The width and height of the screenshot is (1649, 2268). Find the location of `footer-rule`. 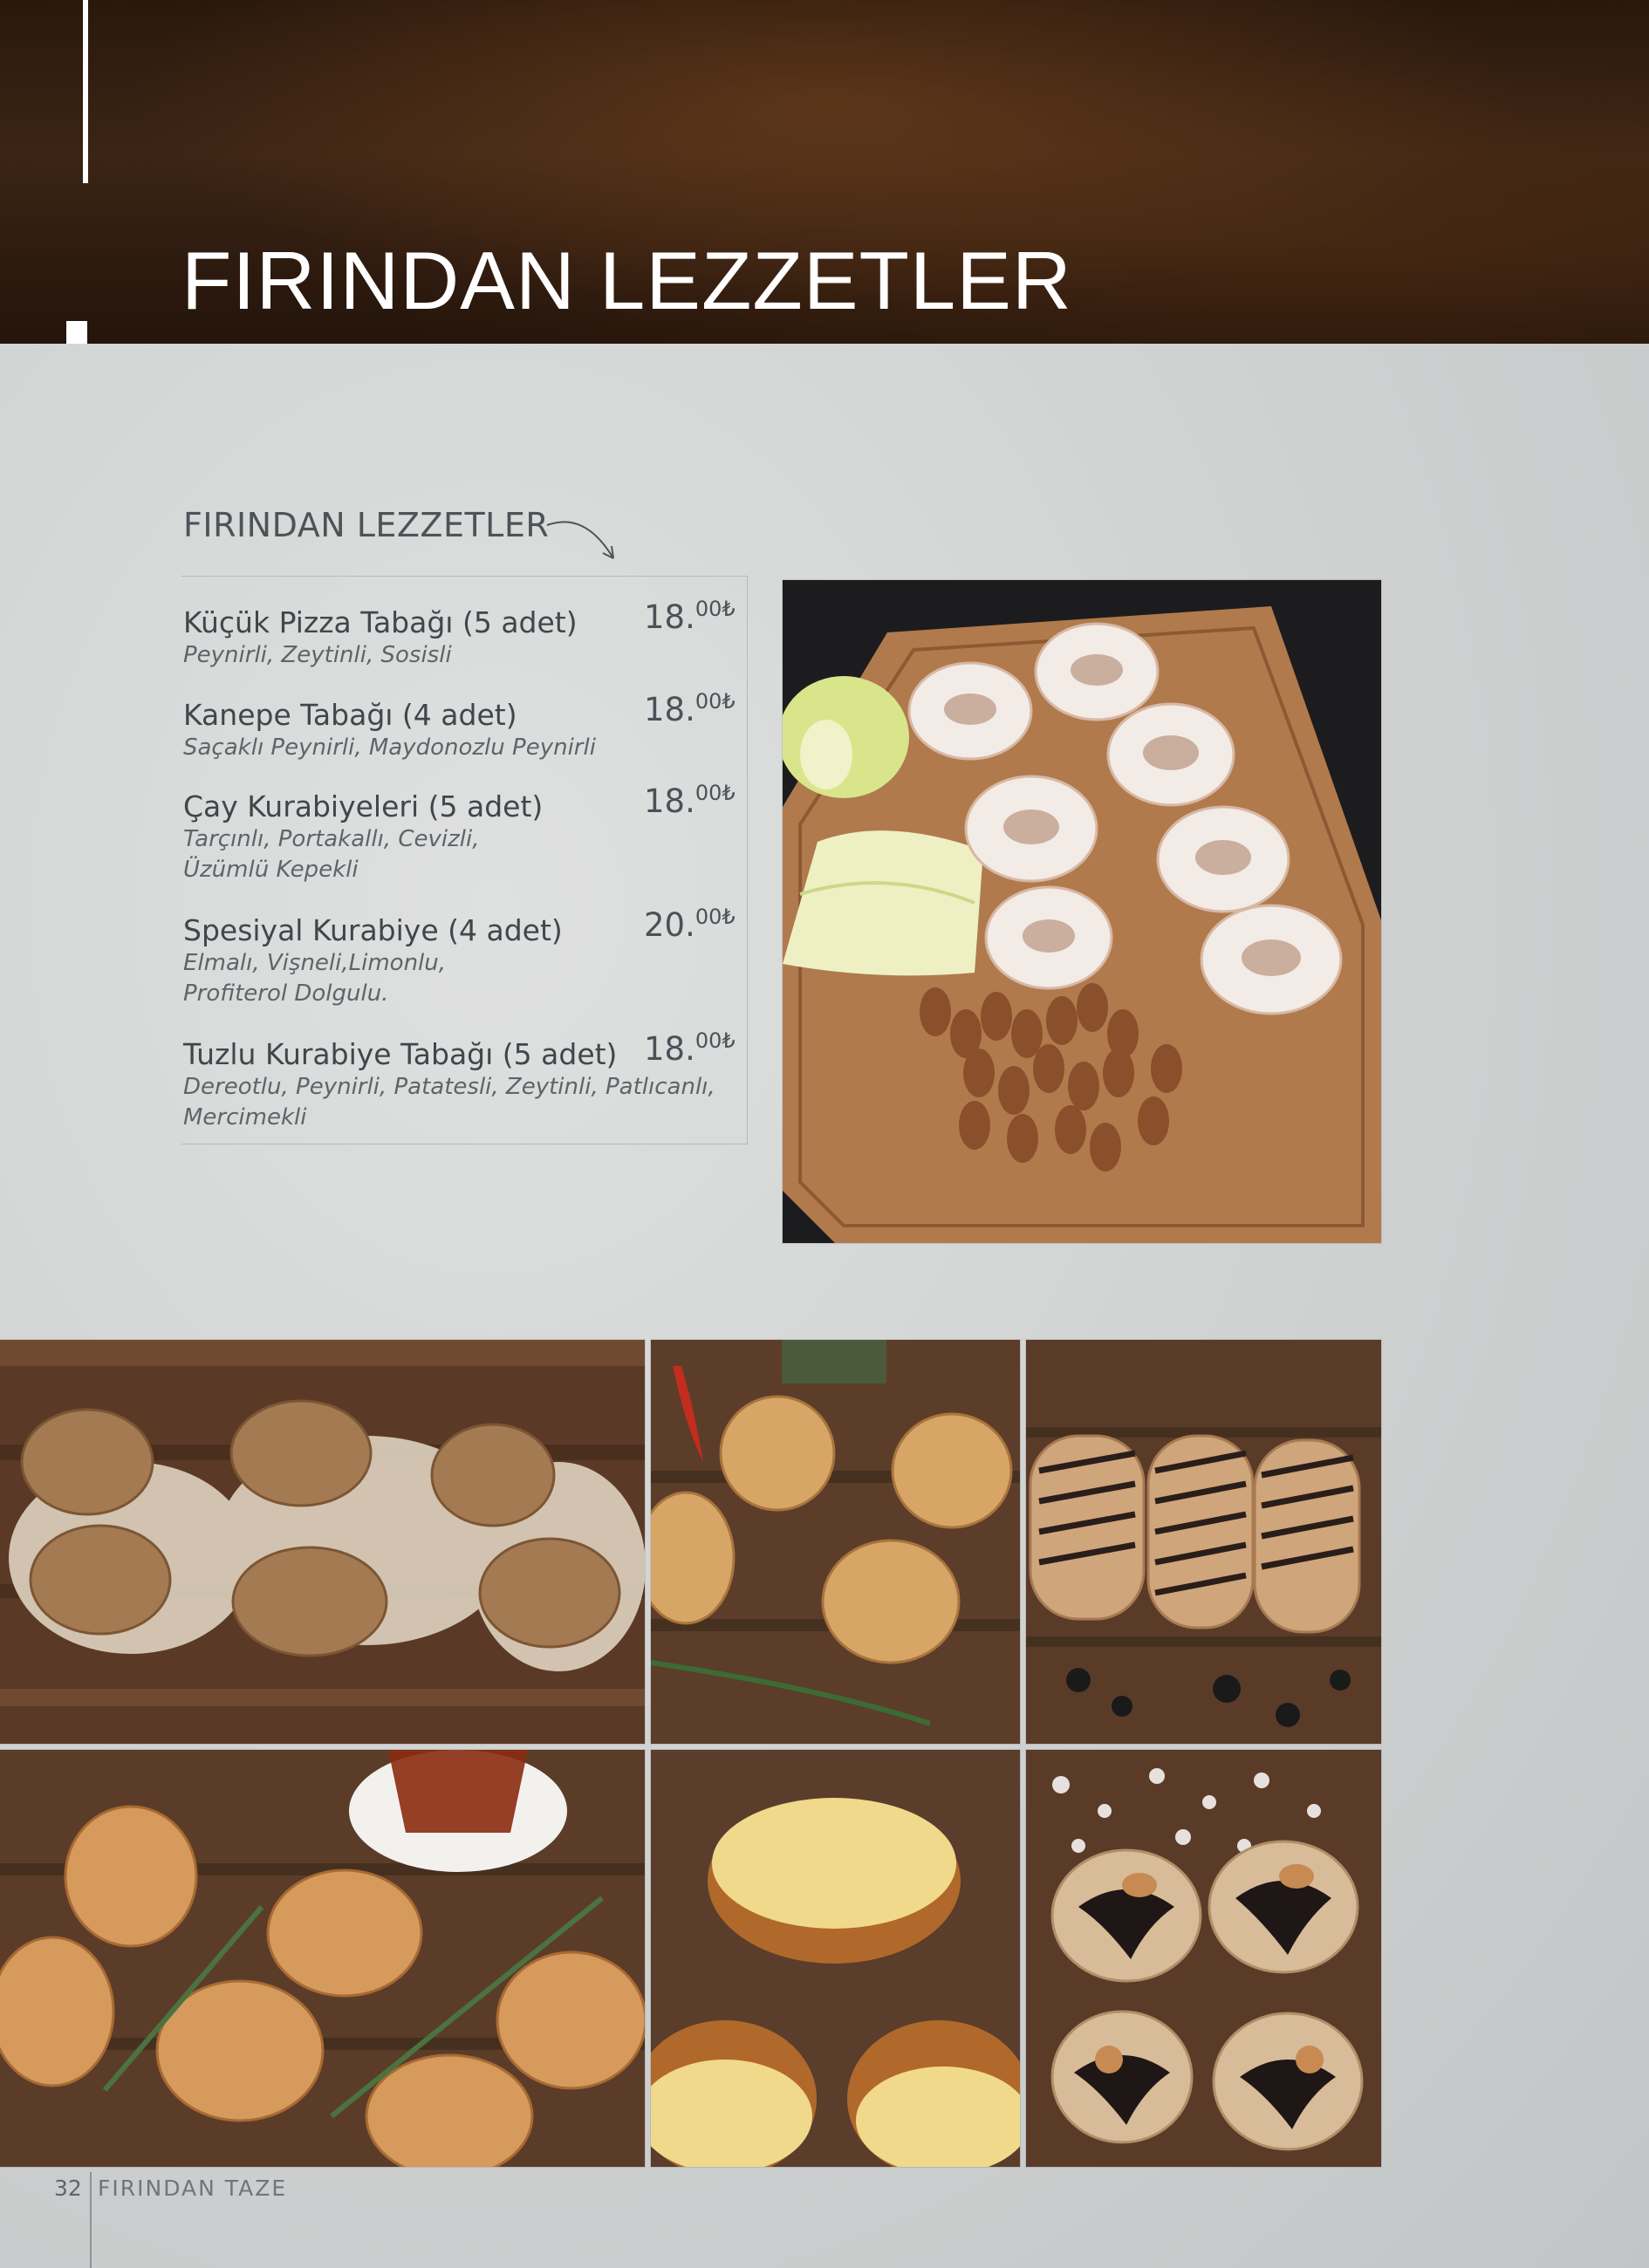

footer-rule is located at coordinates (91, 2220).